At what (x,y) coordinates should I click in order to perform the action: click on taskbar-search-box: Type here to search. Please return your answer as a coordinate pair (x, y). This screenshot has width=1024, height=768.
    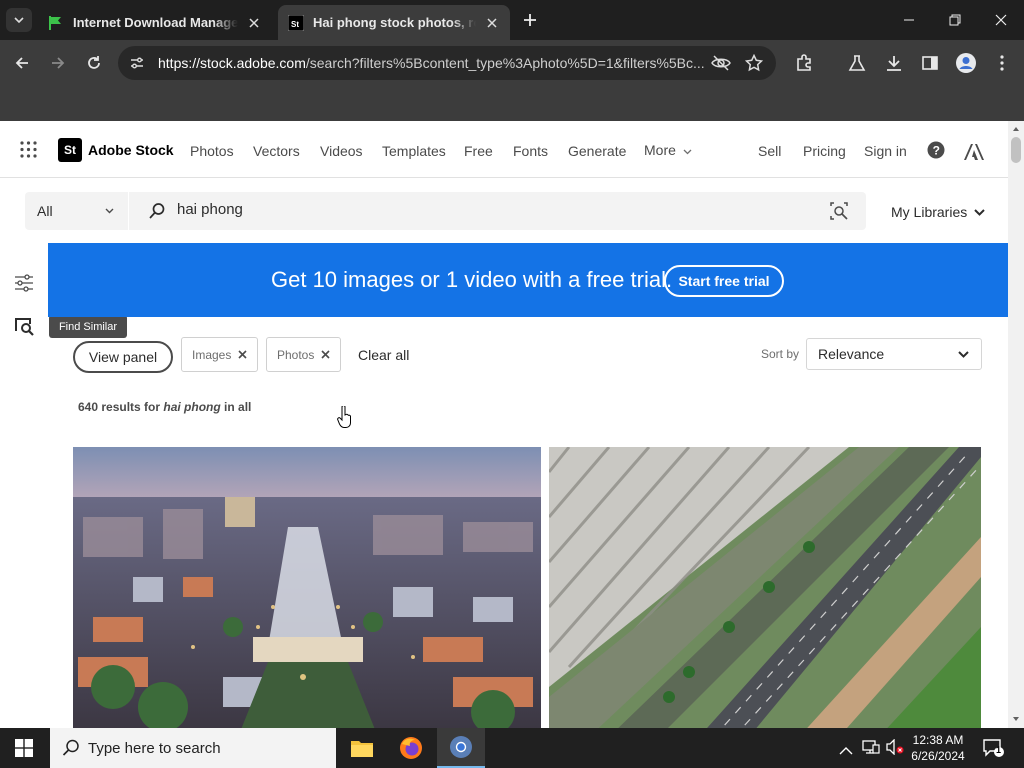
    Looking at the image, I should click on (193, 748).